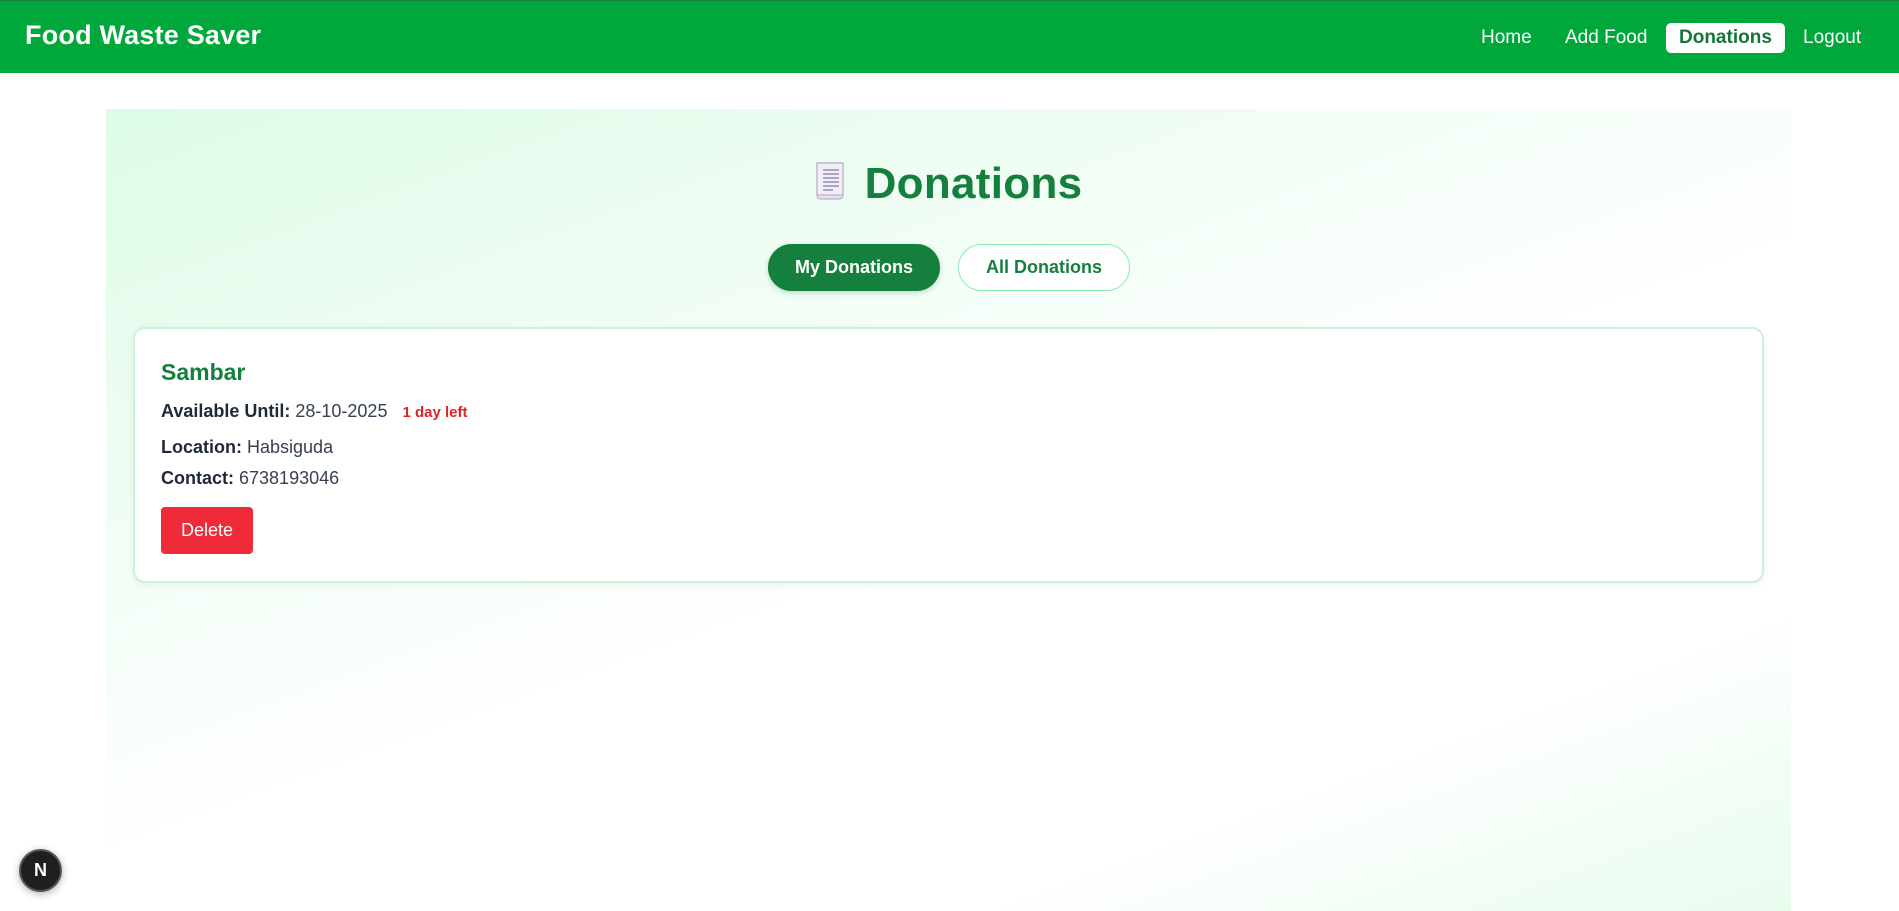 This screenshot has height=911, width=1899. I want to click on available-until-row: Available Until: 28-10-2025 1 day left, so click(314, 411).